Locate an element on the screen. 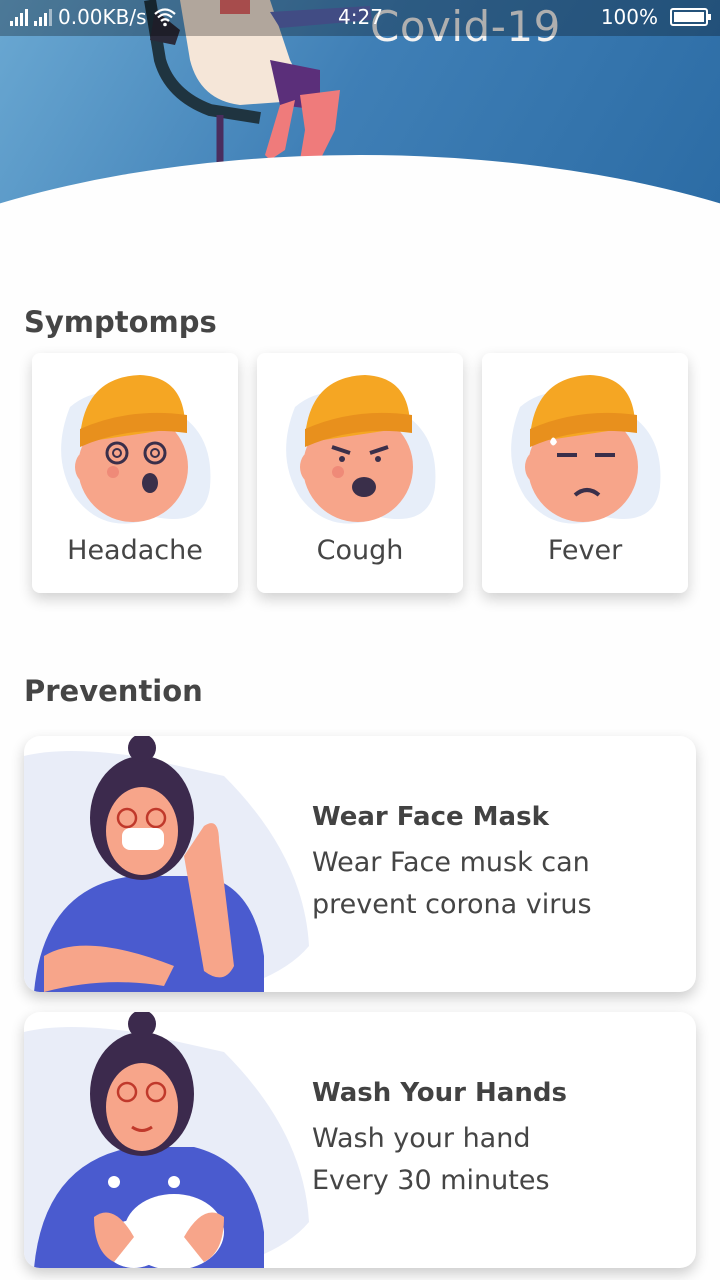  symptoms-heading: Symptomps is located at coordinates (120, 322).